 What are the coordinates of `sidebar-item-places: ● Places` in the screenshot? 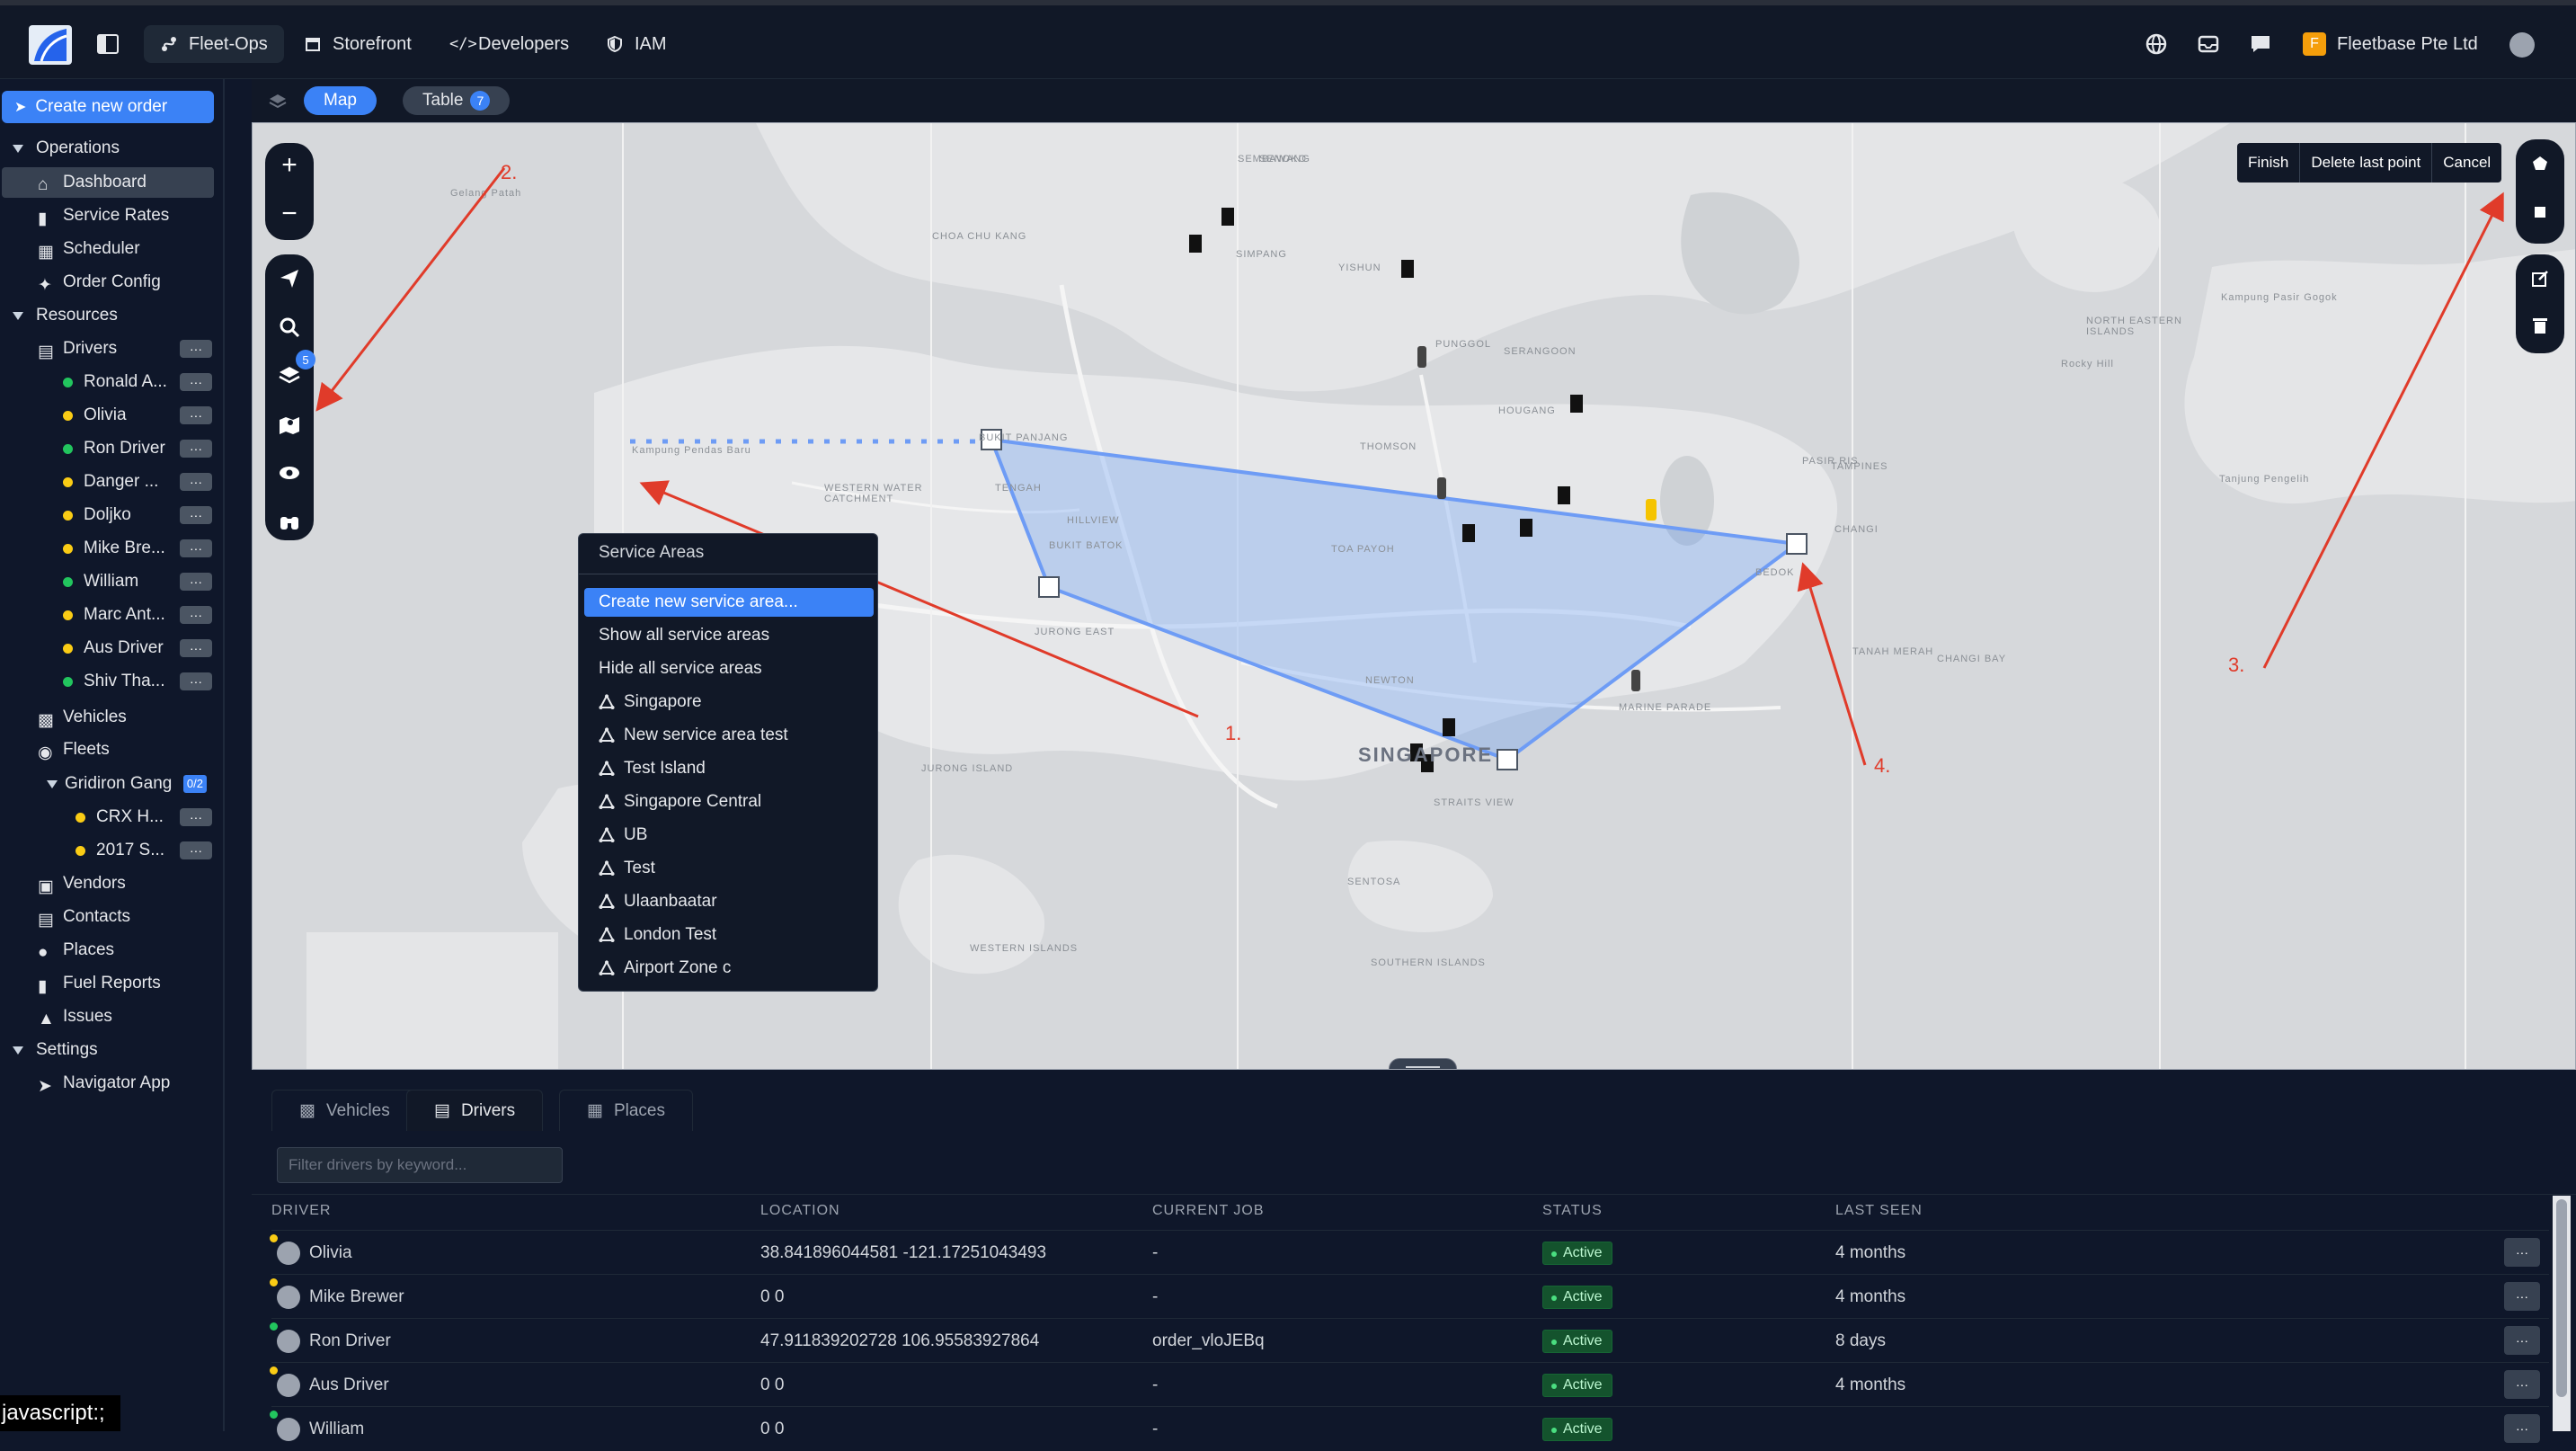 It's located at (111, 950).